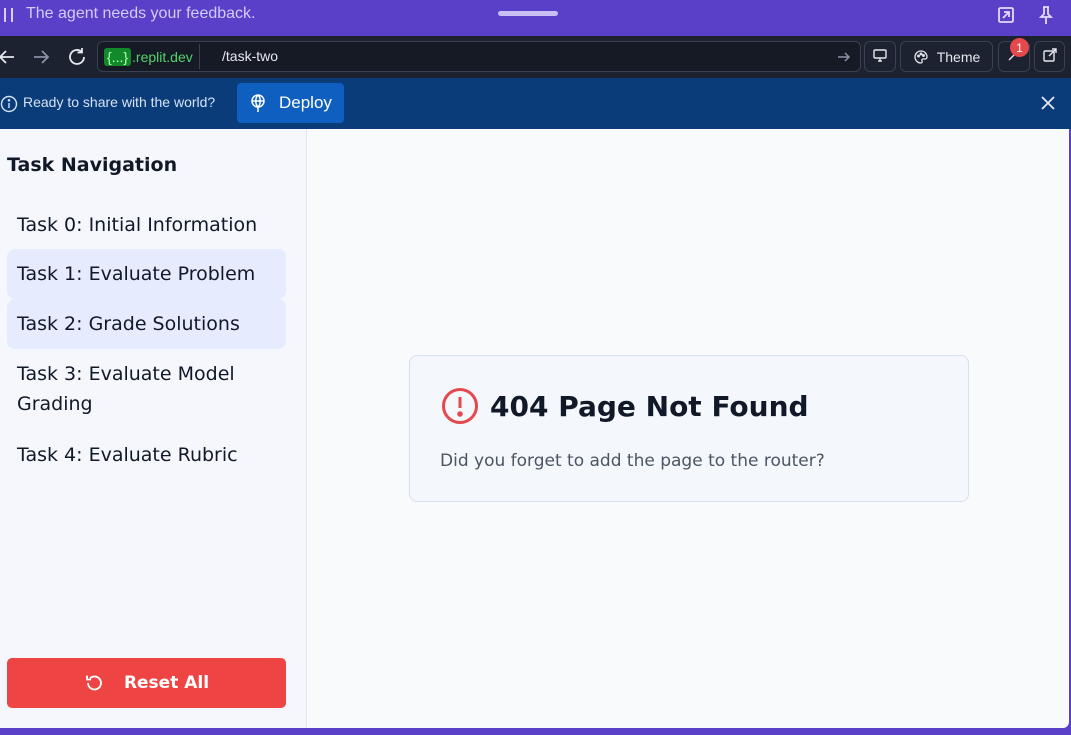 The width and height of the screenshot is (1071, 735). Describe the element at coordinates (1006, 15) in the screenshot. I see `expand-arrow-icon` at that location.